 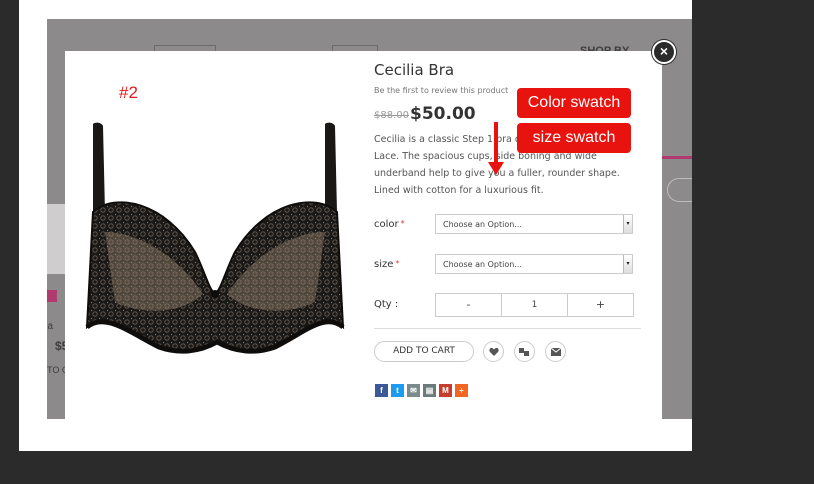 I want to click on ghost-bar, so click(x=677, y=157).